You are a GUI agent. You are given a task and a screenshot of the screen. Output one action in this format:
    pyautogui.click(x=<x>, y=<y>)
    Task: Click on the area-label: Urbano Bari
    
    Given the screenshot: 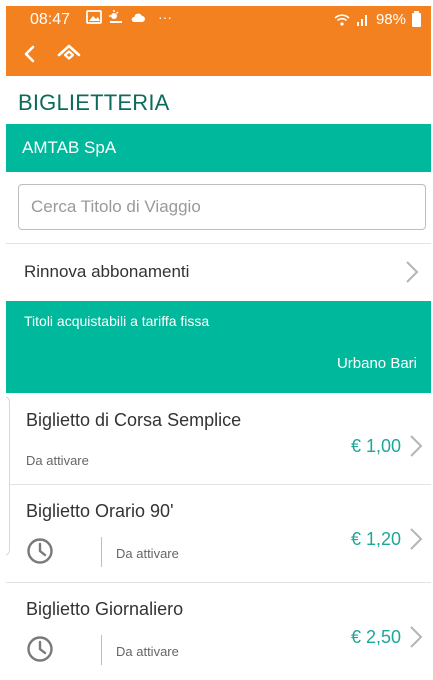 What is the action you would take?
    pyautogui.click(x=376, y=363)
    